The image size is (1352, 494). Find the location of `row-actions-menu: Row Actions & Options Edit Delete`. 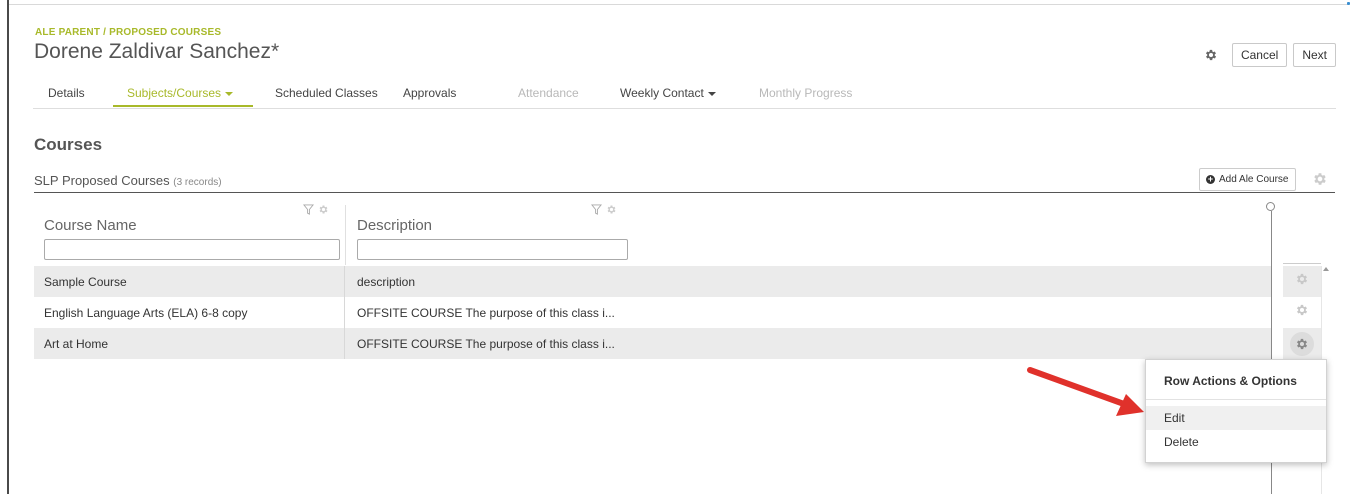

row-actions-menu: Row Actions & Options Edit Delete is located at coordinates (1236, 411).